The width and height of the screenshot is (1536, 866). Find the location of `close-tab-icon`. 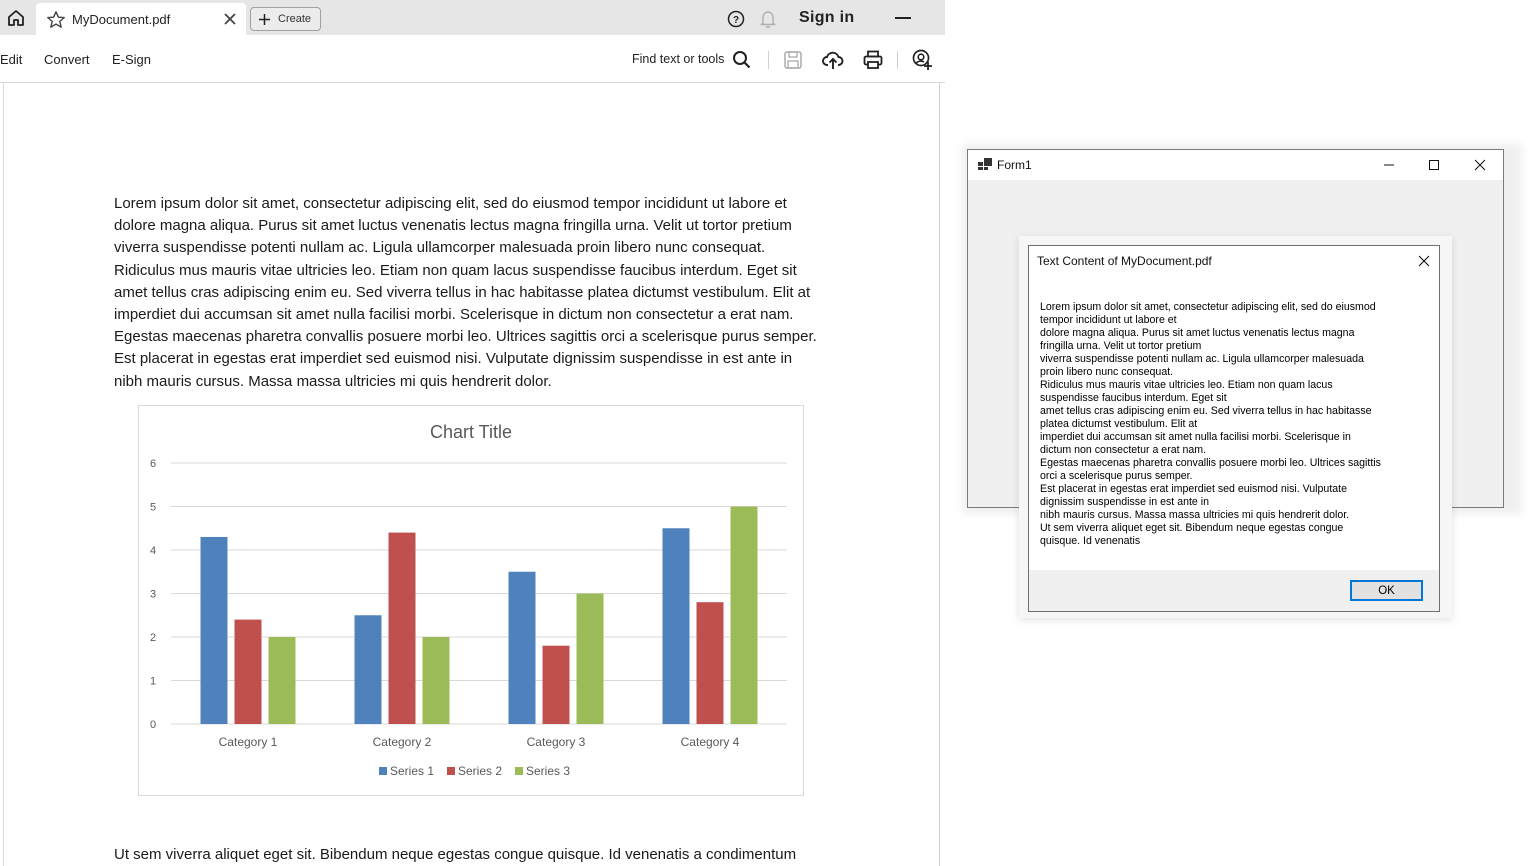

close-tab-icon is located at coordinates (230, 19).